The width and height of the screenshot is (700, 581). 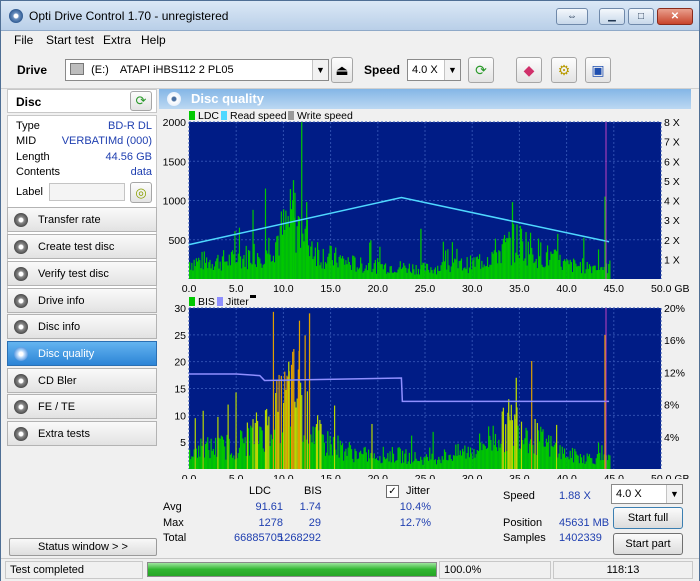 I want to click on start-part-button: Start part, so click(x=648, y=544).